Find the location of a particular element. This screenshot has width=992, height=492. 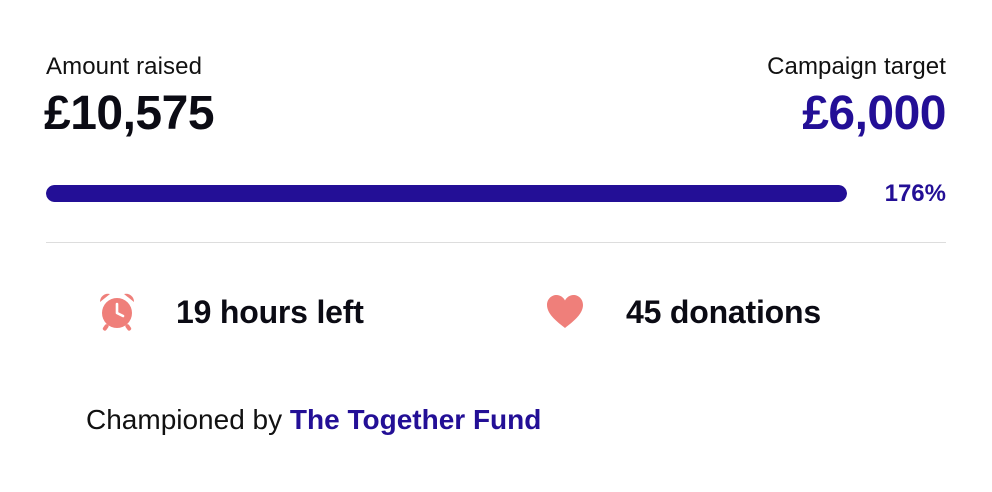

heart-icon is located at coordinates (565, 312).